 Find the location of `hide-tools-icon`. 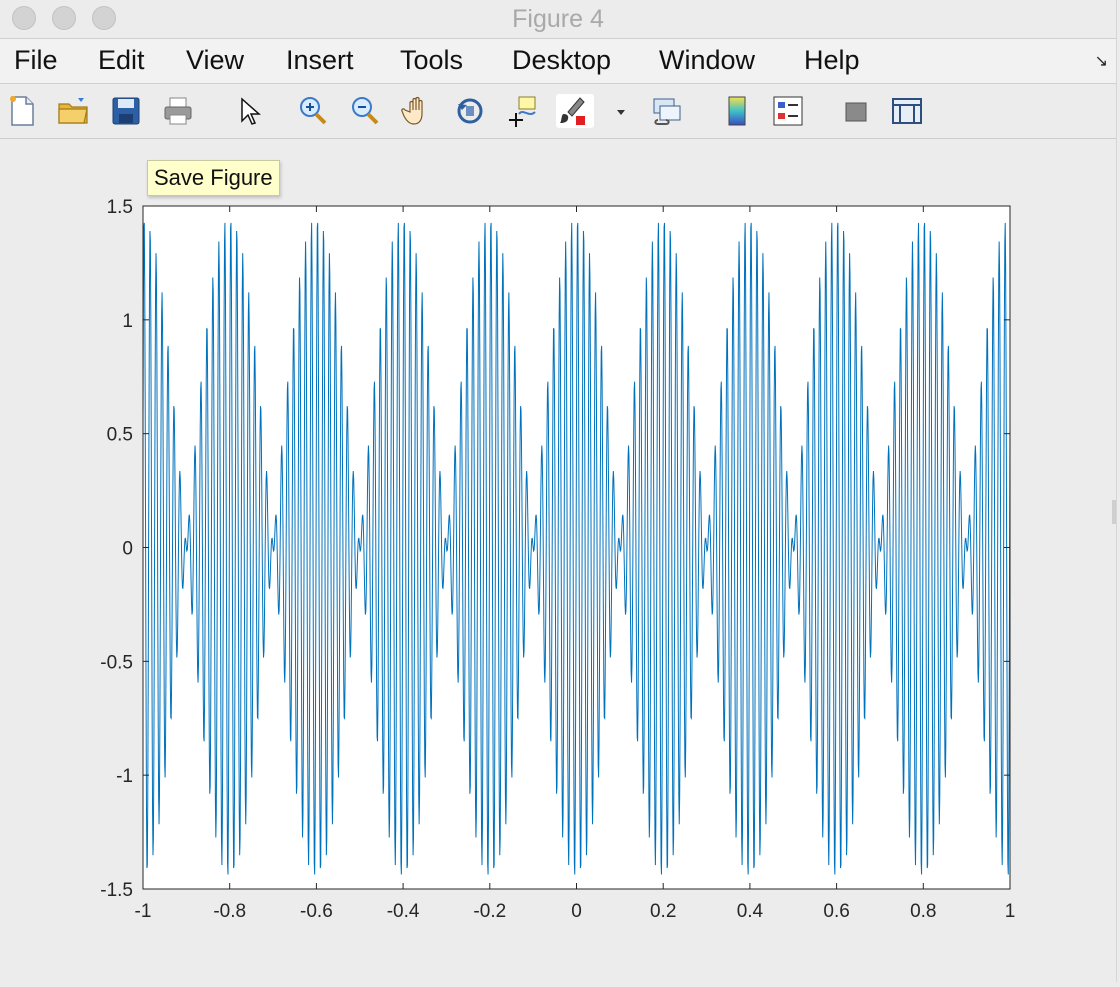

hide-tools-icon is located at coordinates (856, 111).